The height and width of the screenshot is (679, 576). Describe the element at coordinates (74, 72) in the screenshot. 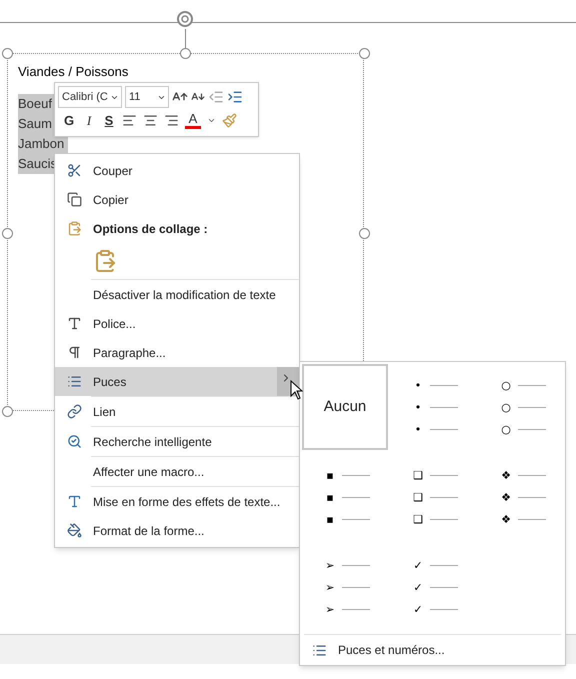

I see `text-box-title: Viandes / Poissons` at that location.